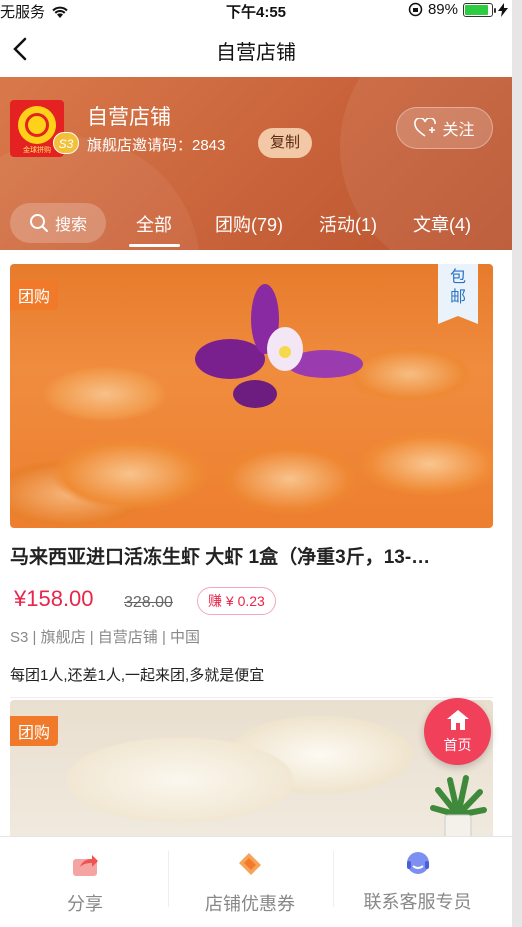  Describe the element at coordinates (250, 882) in the screenshot. I see `coupon-button: 店铺优惠券` at that location.